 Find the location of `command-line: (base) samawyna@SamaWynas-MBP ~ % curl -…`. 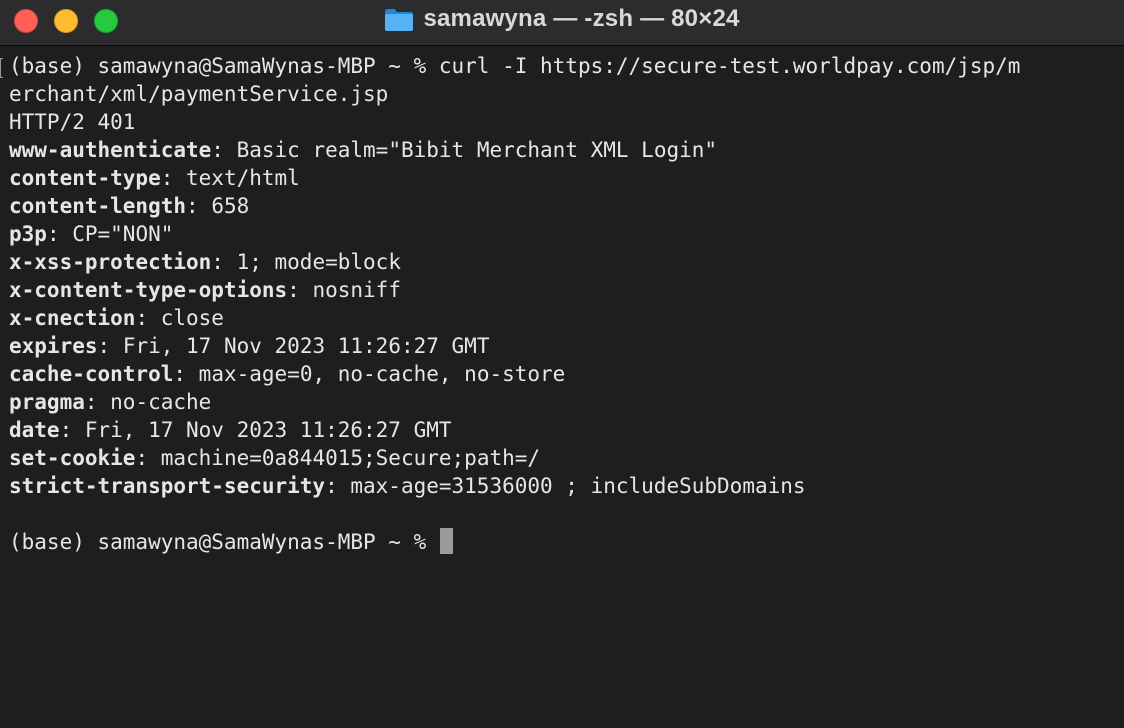

command-line: (base) samawyna@SamaWynas-MBP ~ % curl -… is located at coordinates (515, 66).